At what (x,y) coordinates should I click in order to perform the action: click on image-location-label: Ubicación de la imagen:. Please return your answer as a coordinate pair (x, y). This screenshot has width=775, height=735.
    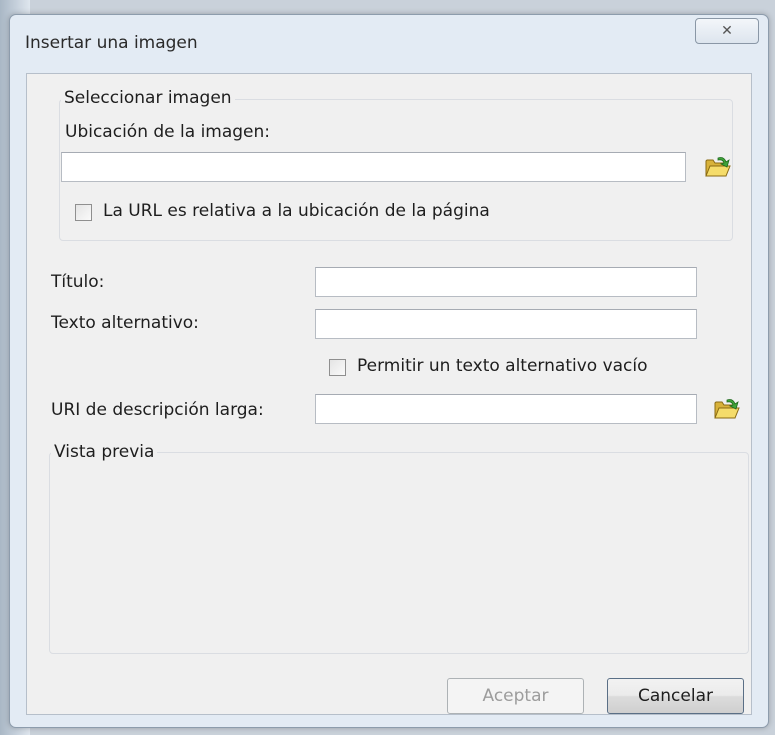
    Looking at the image, I should click on (168, 132).